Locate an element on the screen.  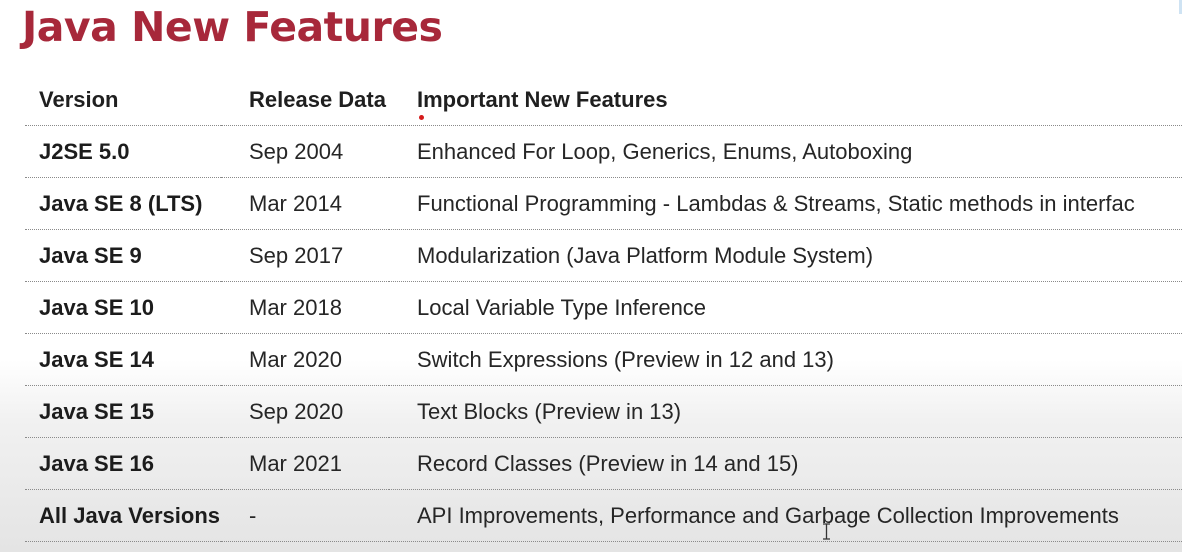
row-release-date: Mar 2020 is located at coordinates (305, 359).